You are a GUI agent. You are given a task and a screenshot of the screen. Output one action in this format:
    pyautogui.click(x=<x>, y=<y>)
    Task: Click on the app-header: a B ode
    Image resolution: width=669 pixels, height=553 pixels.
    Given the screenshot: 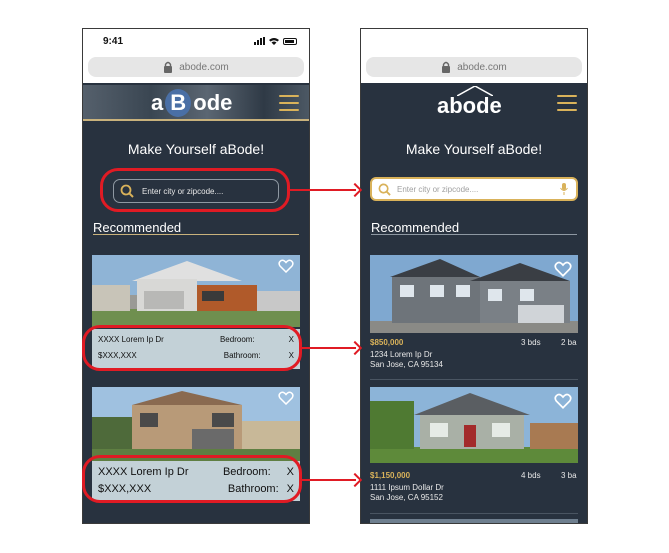 What is the action you would take?
    pyautogui.click(x=196, y=103)
    